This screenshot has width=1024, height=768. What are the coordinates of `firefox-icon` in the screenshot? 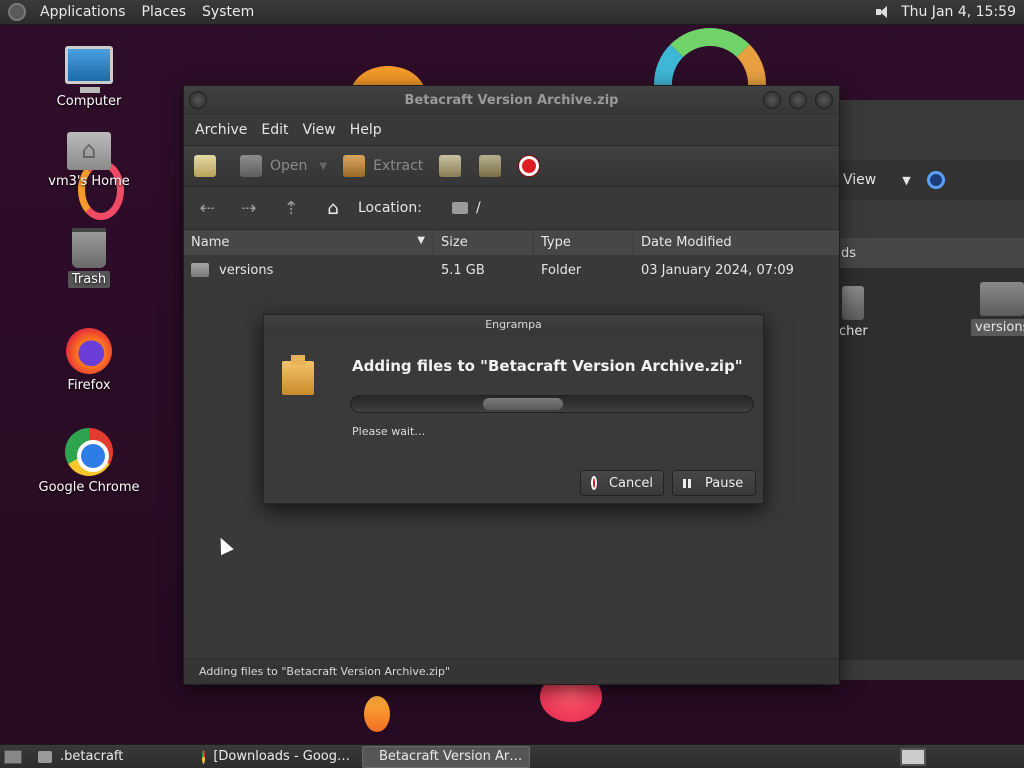 It's located at (89, 351).